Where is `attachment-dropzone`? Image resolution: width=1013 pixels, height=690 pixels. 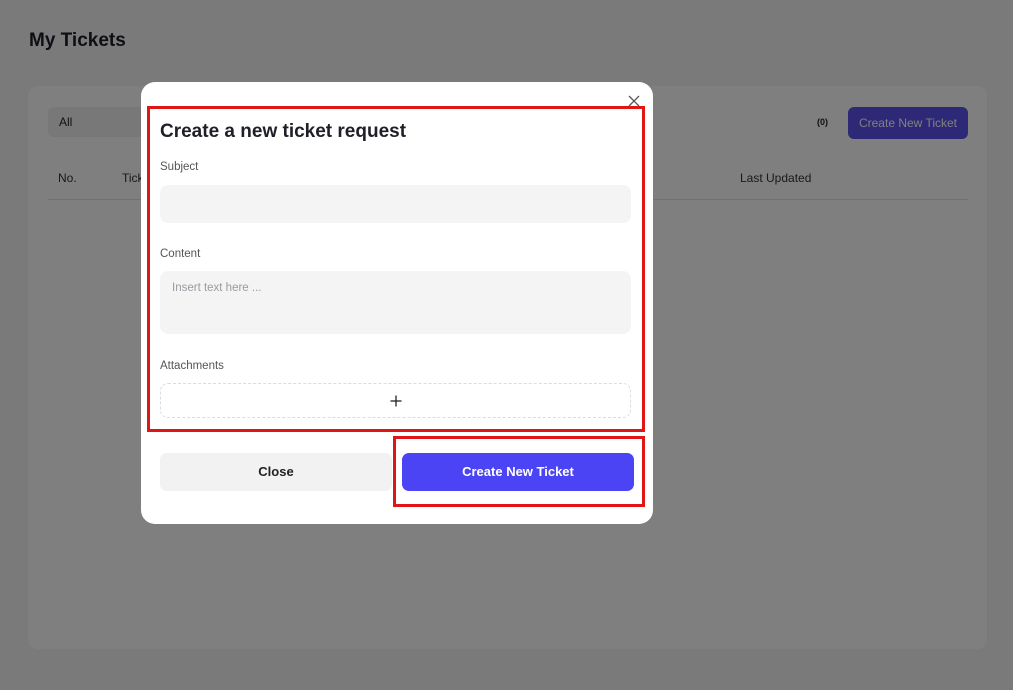
attachment-dropzone is located at coordinates (395, 400).